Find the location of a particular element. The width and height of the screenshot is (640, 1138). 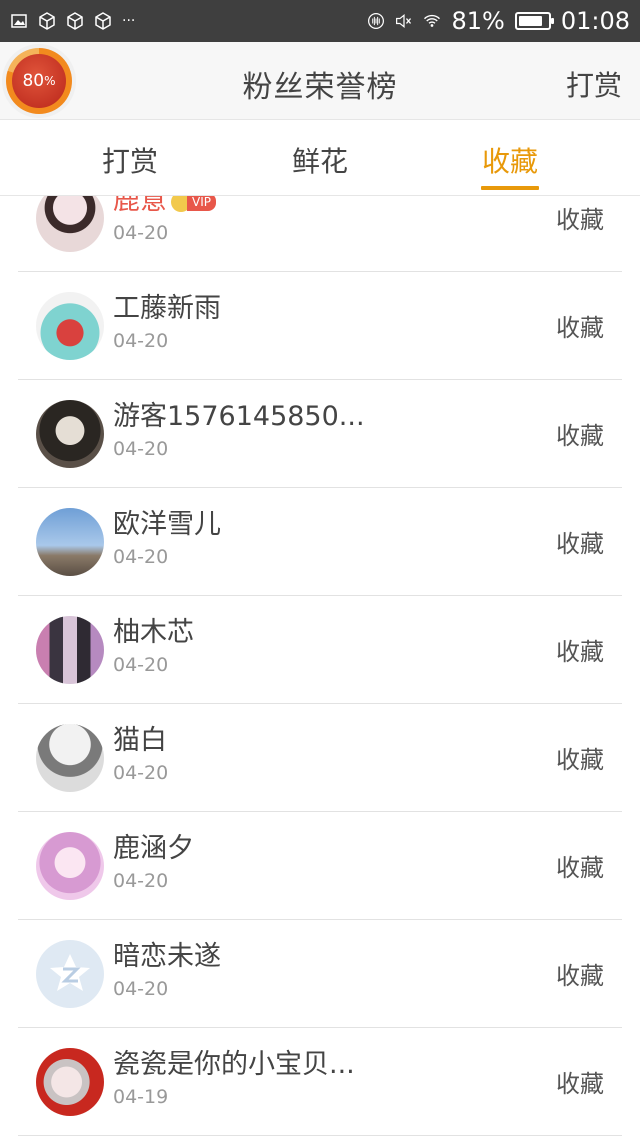

header-bar: 80% 粉丝荣誉榜 打赏 is located at coordinates (320, 81).